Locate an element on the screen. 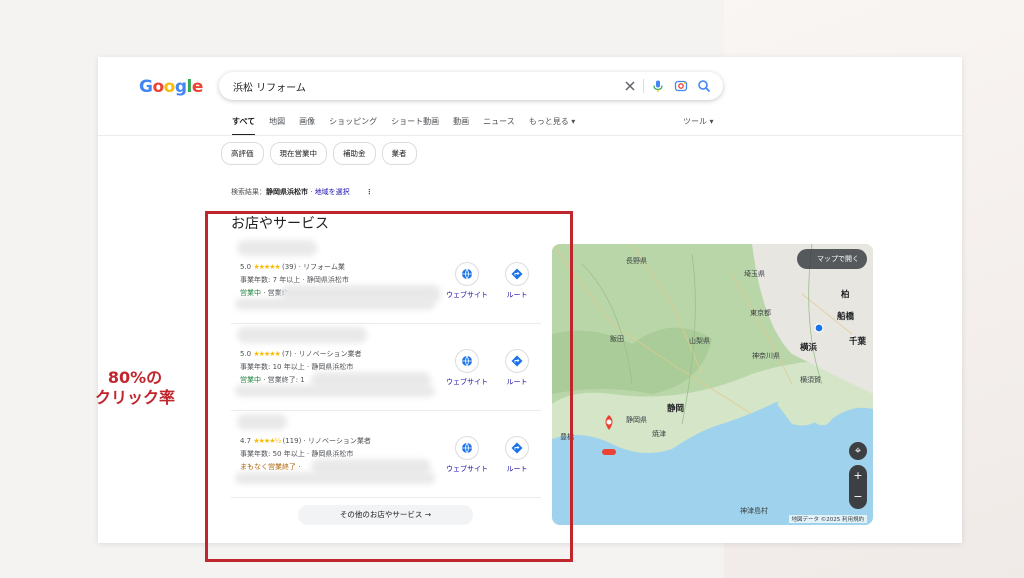 The width and height of the screenshot is (1024, 578). my-location-icon: ⌖ is located at coordinates (858, 451).